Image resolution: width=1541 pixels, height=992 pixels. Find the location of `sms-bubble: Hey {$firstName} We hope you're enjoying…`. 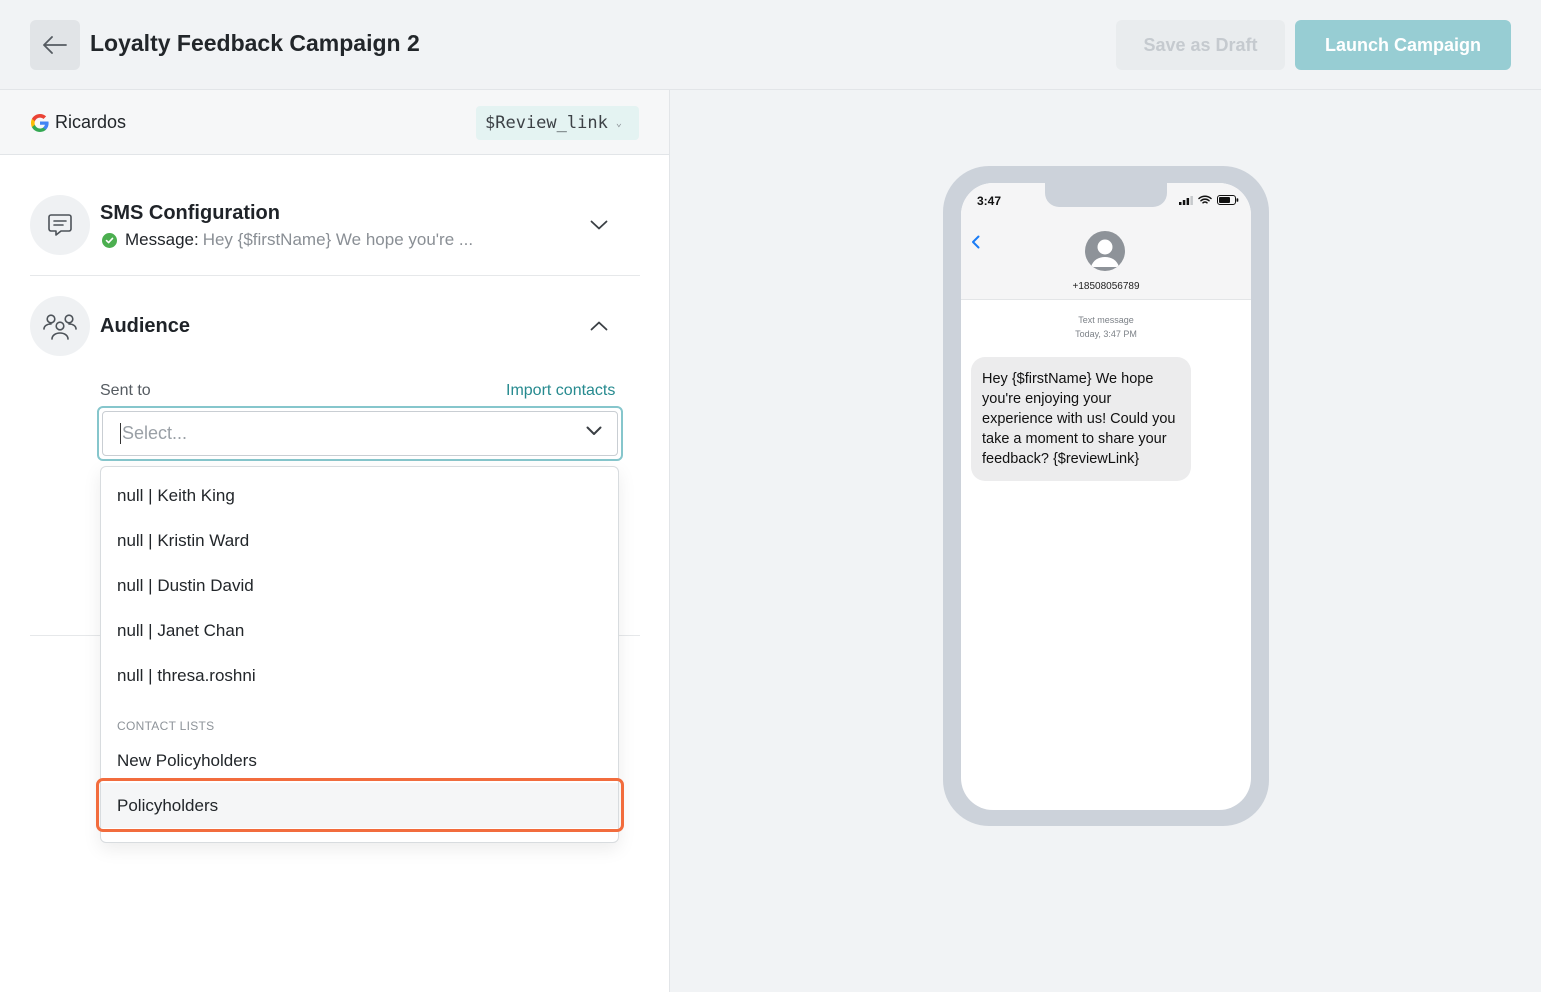

sms-bubble: Hey {$firstName} We hope you're enjoying… is located at coordinates (1081, 419).